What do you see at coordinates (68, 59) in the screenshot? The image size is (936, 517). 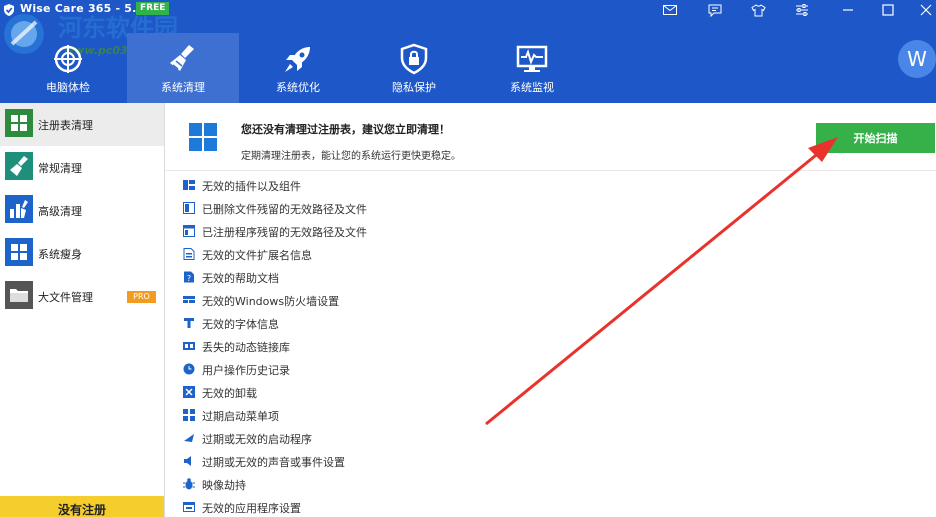 I see `health-check-icon` at bounding box center [68, 59].